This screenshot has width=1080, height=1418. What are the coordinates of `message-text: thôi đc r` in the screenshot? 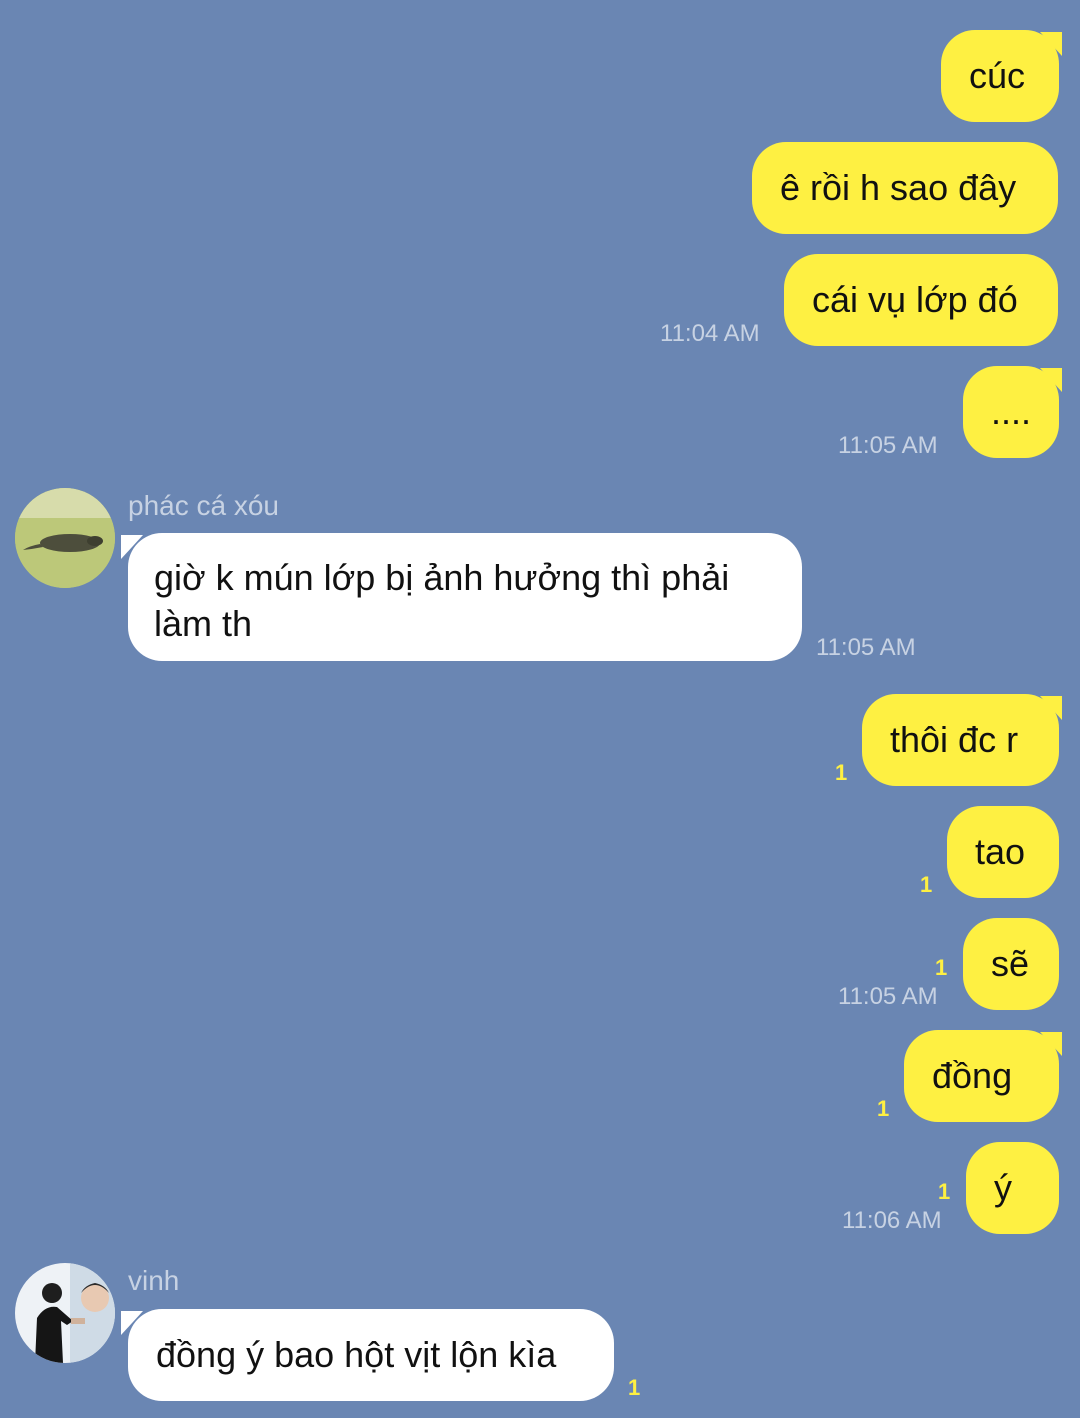 It's located at (954, 739).